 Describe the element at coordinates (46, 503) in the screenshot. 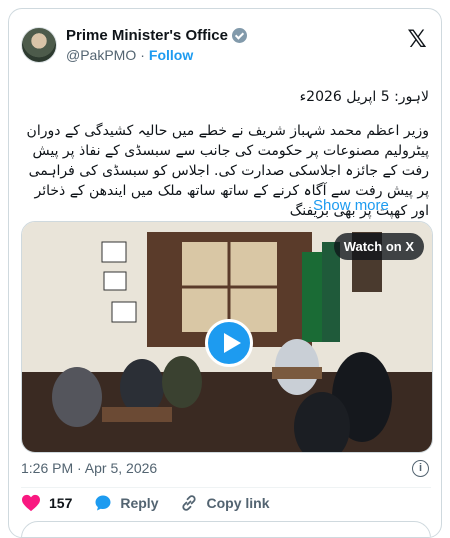

I see `like-button: 157` at that location.